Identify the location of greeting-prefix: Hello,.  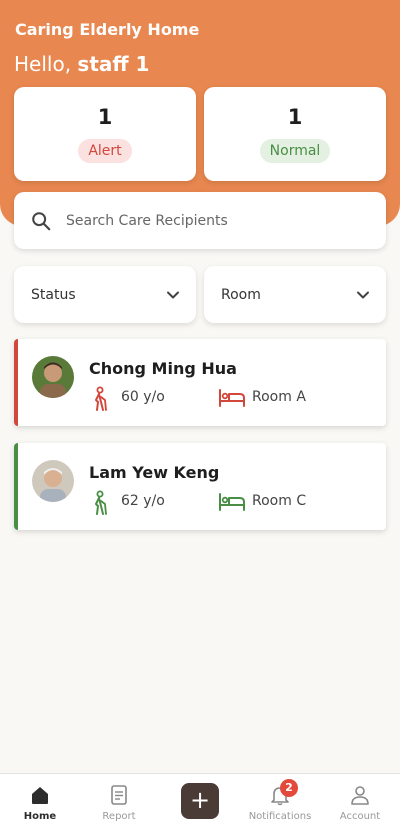
(43, 64).